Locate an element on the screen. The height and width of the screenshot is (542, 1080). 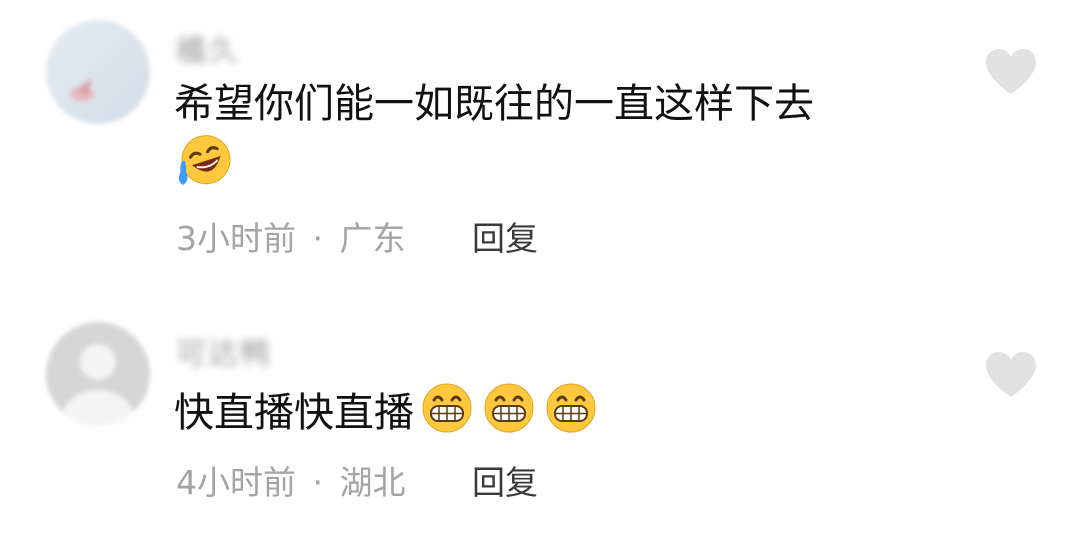
comment-text: 快直播快直播 is located at coordinates (387, 410).